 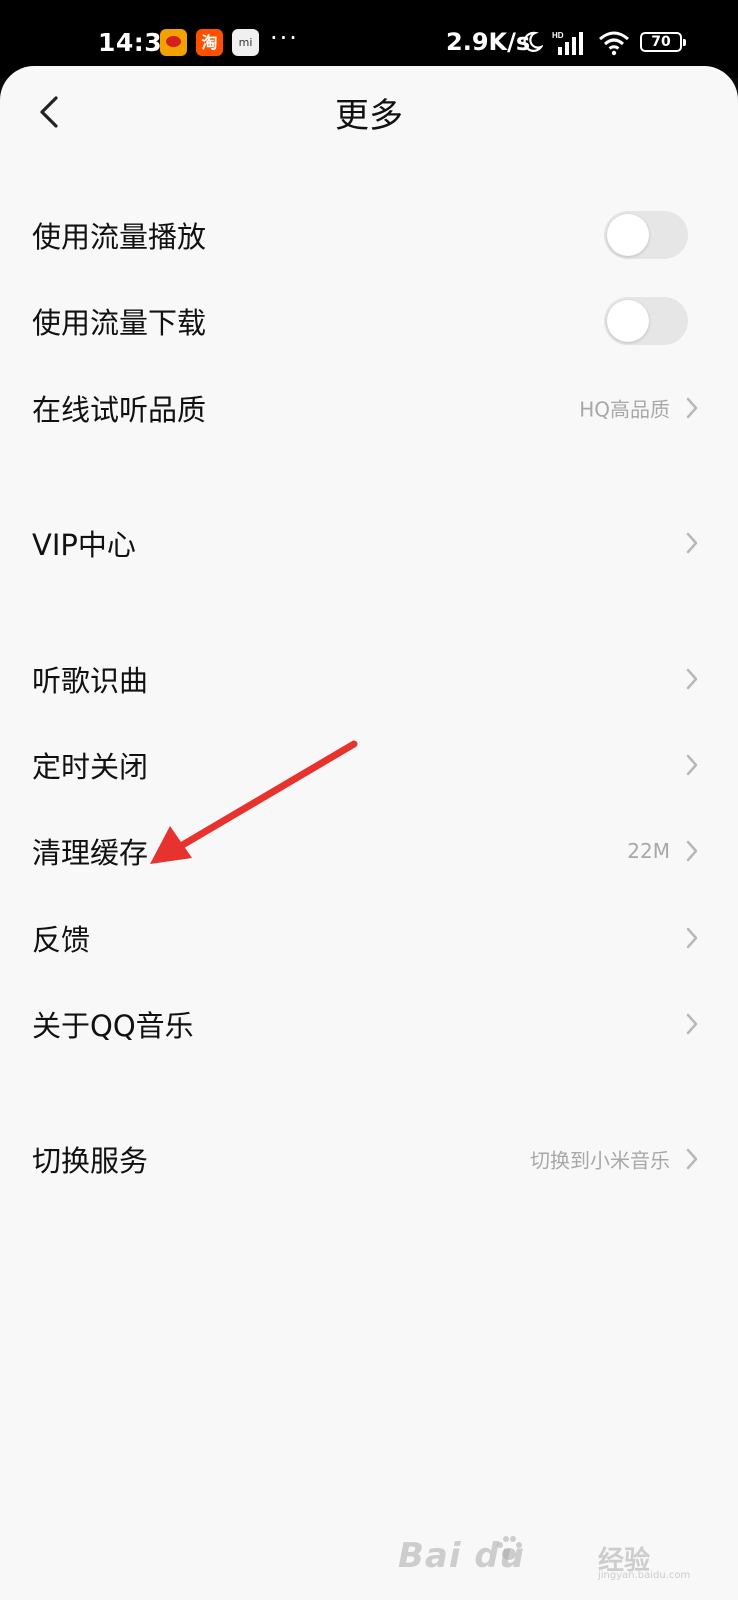 What do you see at coordinates (284, 38) in the screenshot?
I see `more-notifications-icon: ···` at bounding box center [284, 38].